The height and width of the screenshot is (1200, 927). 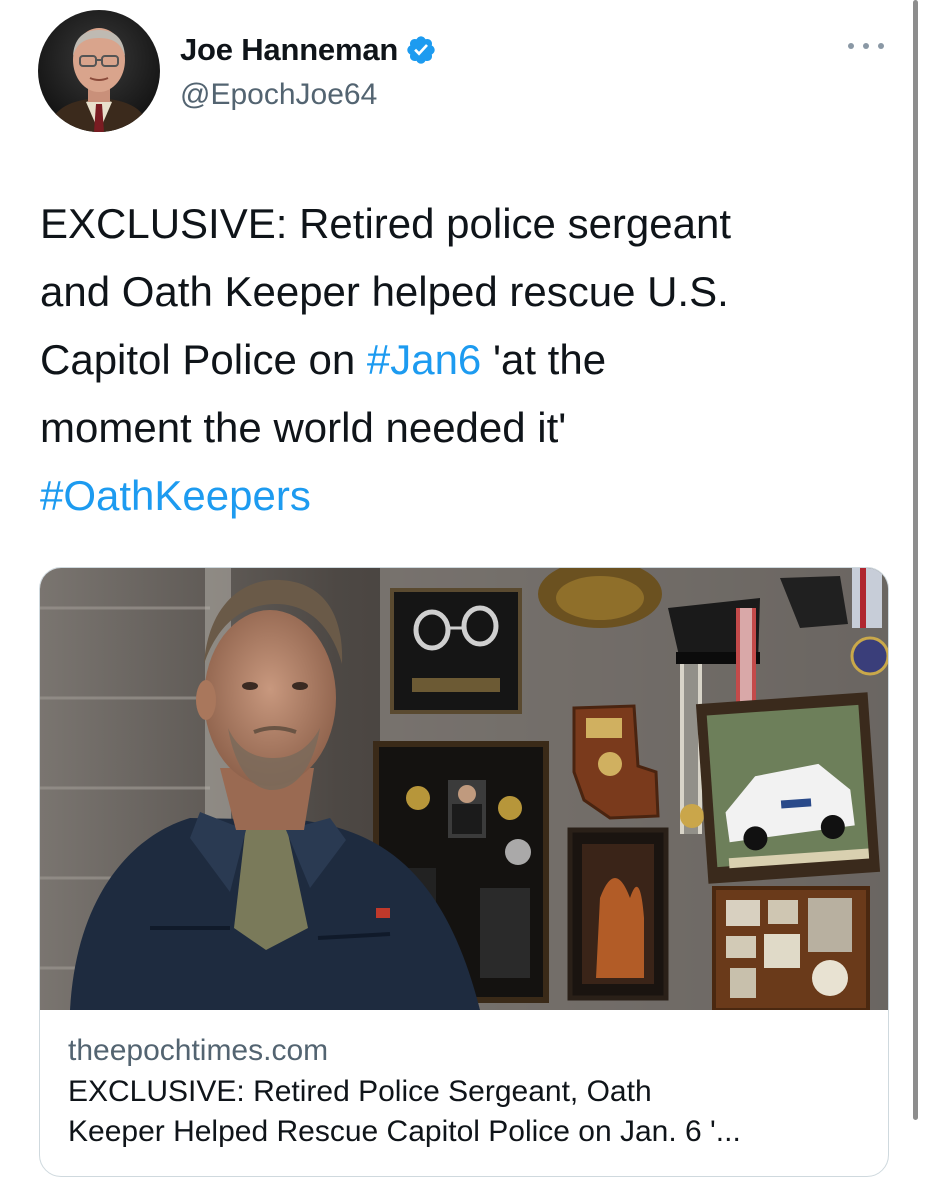 What do you see at coordinates (386, 223) in the screenshot?
I see `tweet-text-segment: EXCLUSIVE: Retired police sergeant` at bounding box center [386, 223].